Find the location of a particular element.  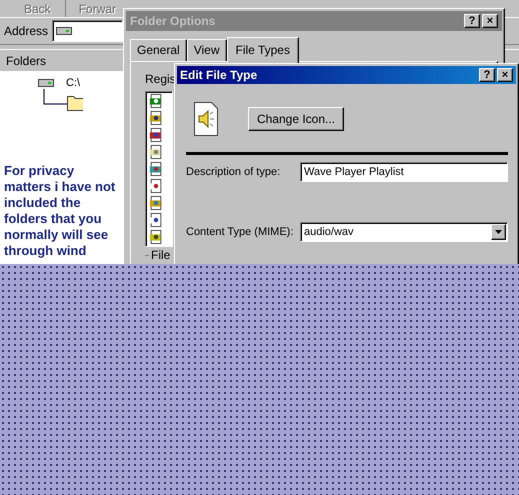

window-title: Edit File Type is located at coordinates (219, 75).